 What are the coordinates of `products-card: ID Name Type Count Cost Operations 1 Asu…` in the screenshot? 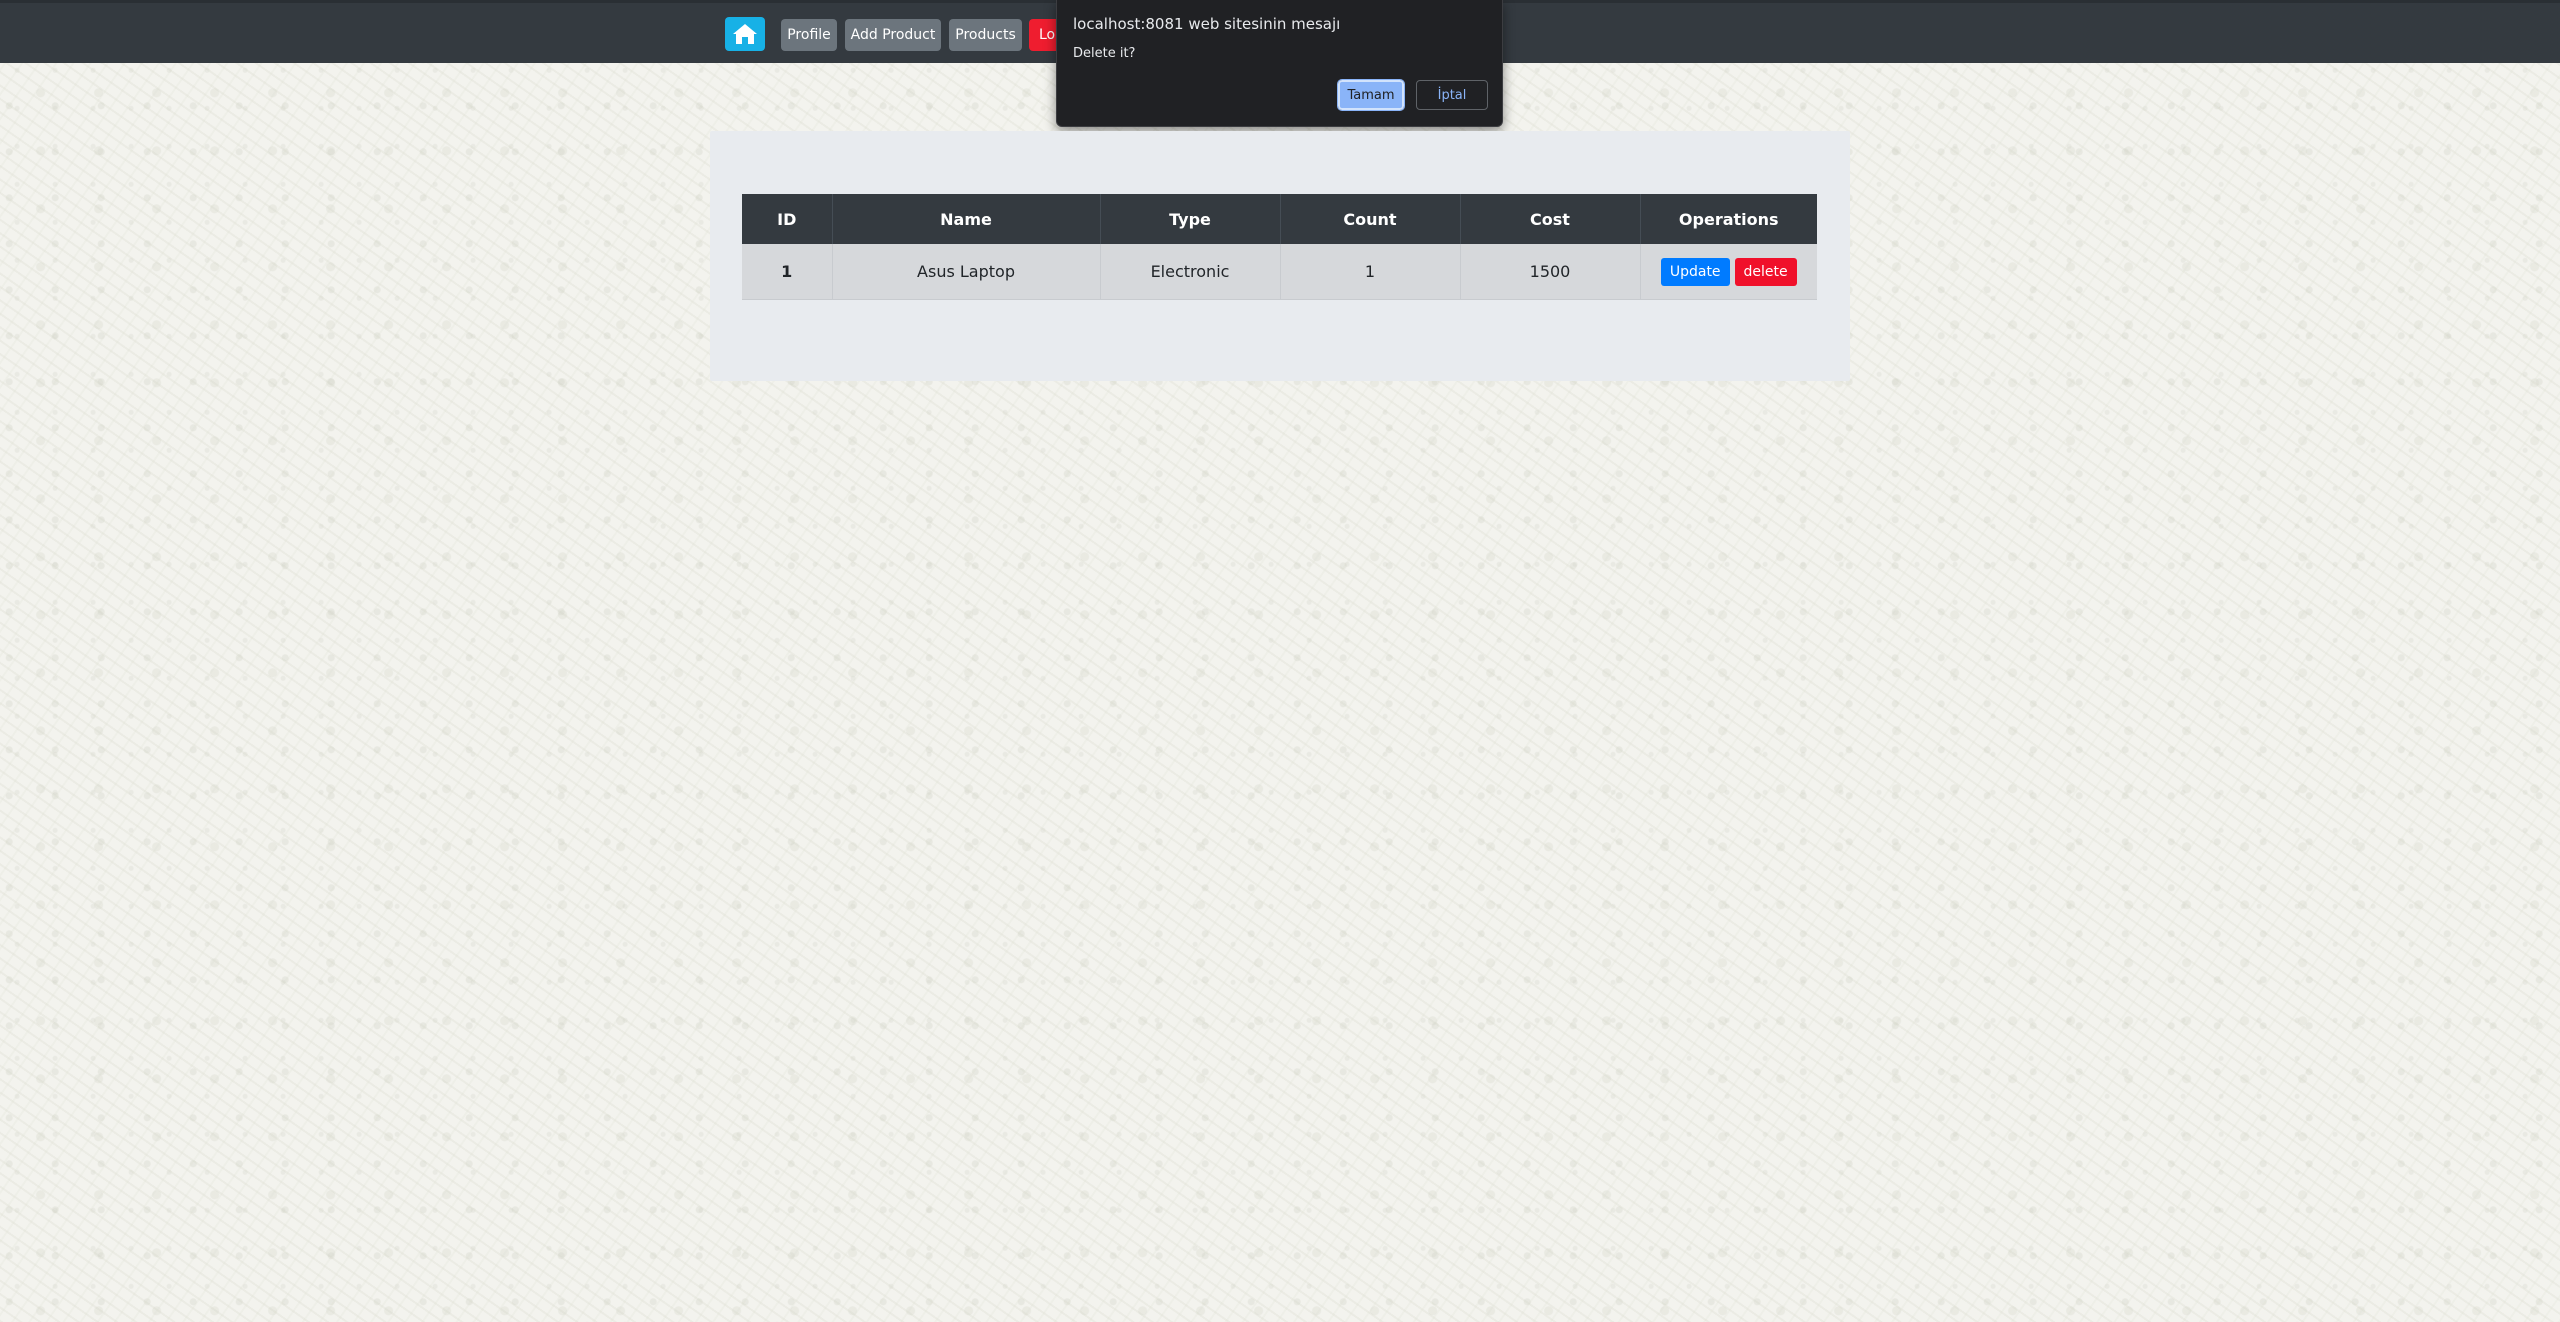 It's located at (1280, 256).